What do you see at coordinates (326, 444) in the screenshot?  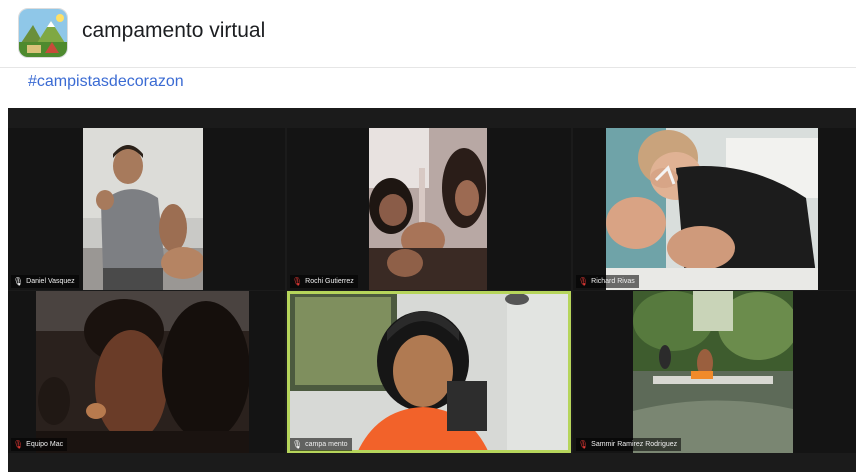 I see `participant-name: campa mento` at bounding box center [326, 444].